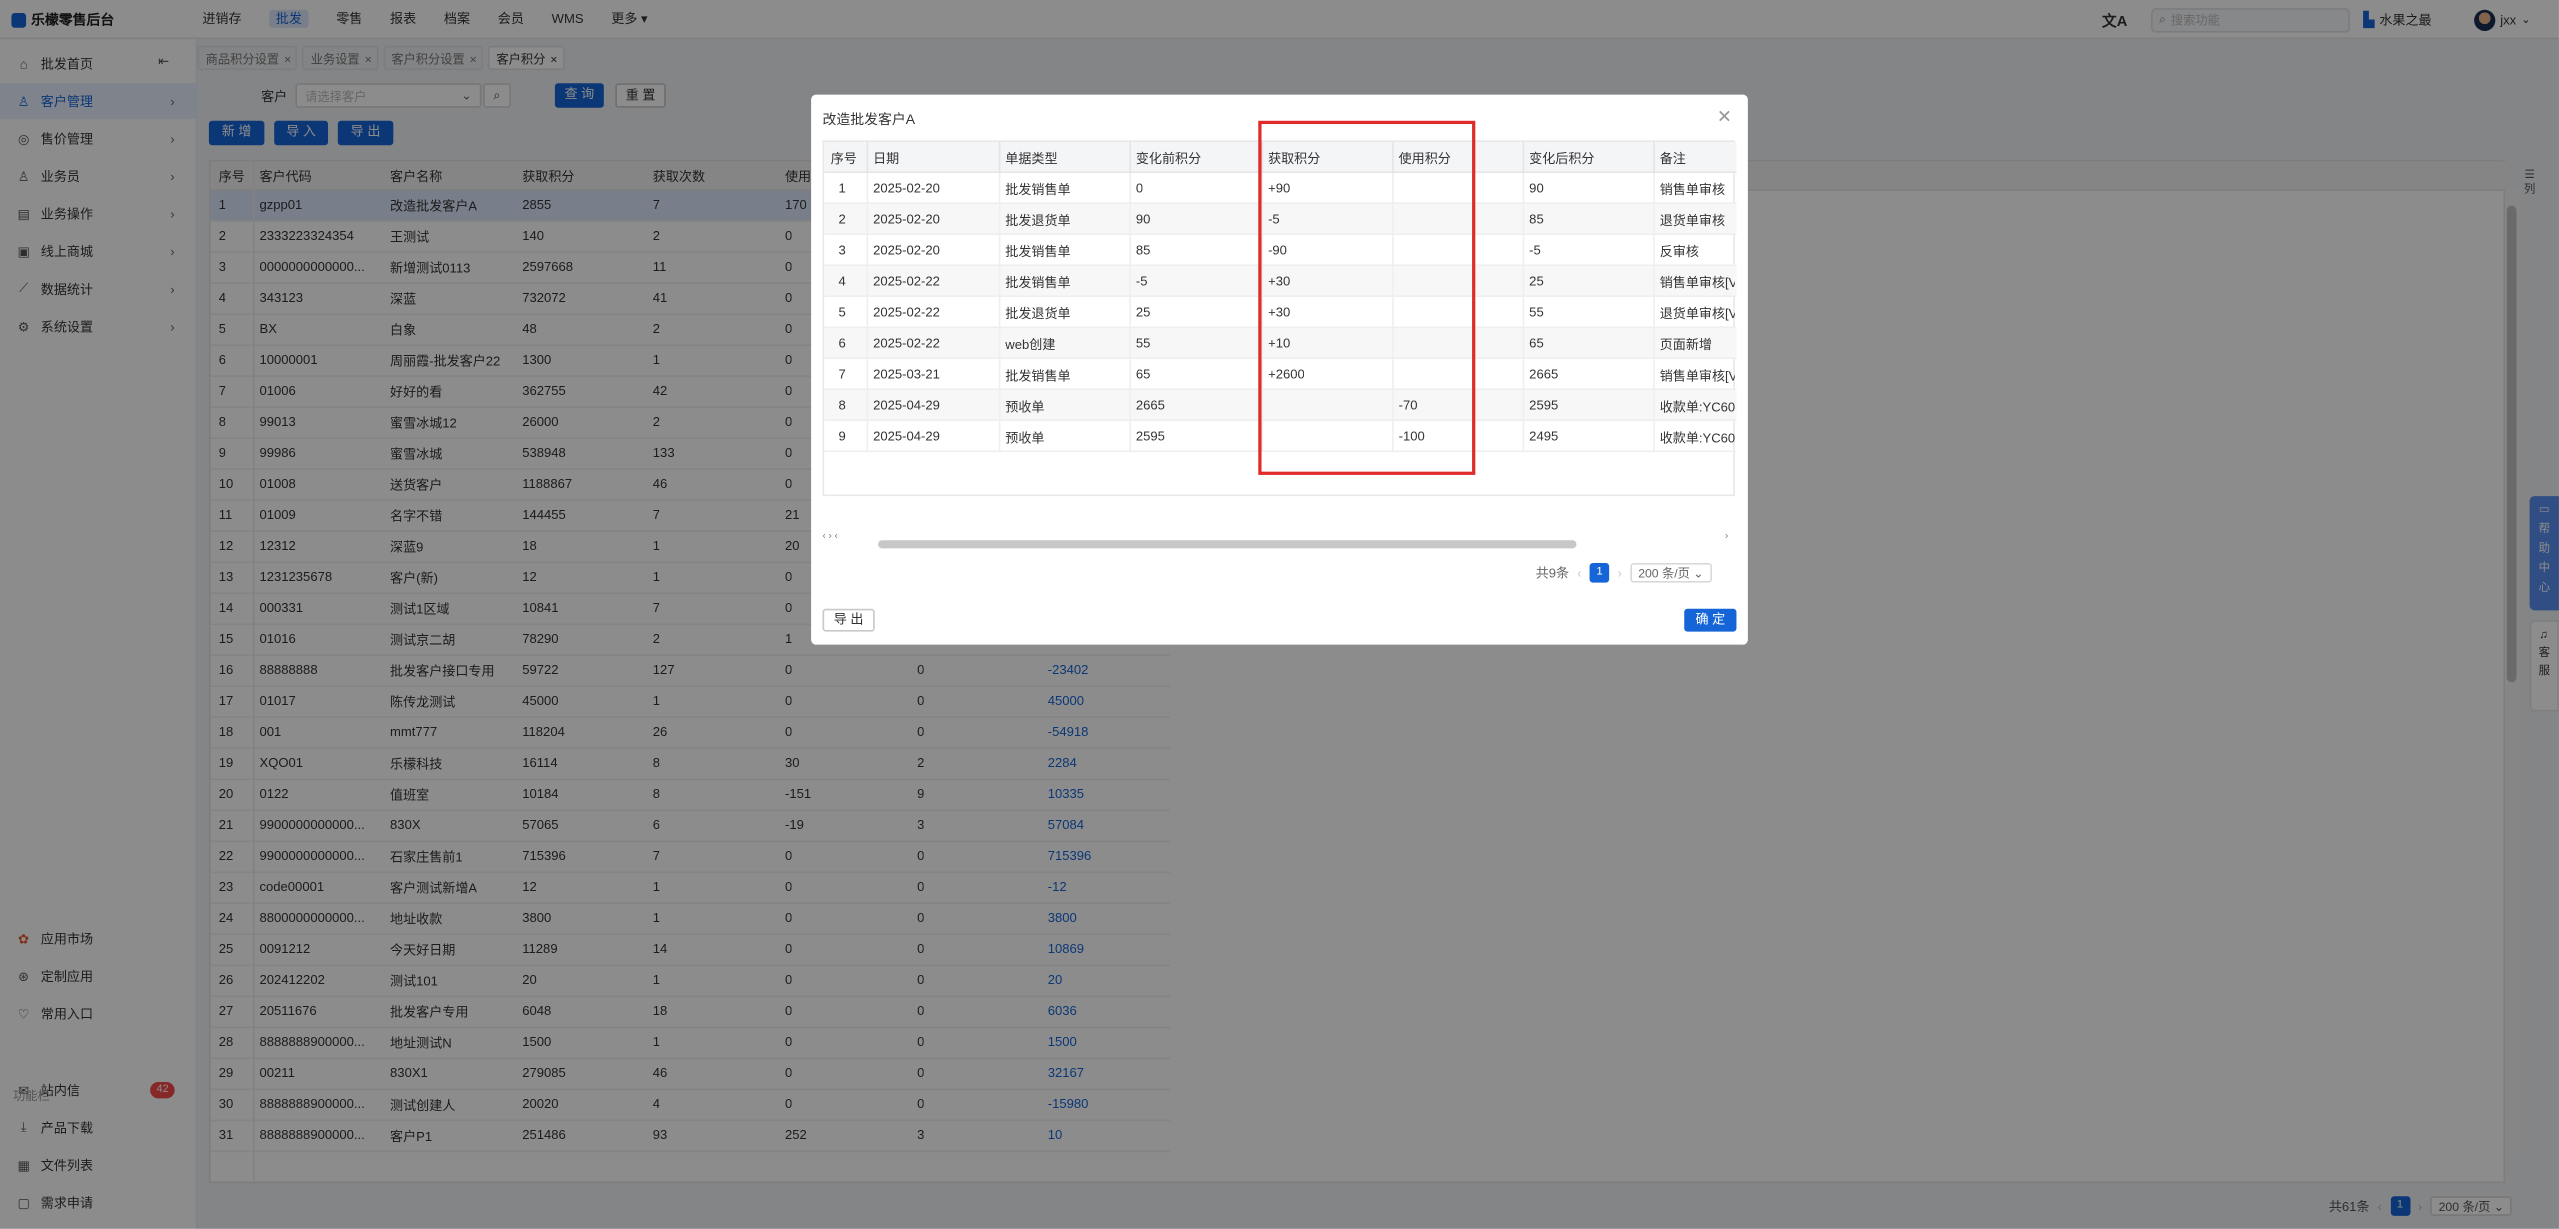 This screenshot has width=2559, height=1229. What do you see at coordinates (1544, 405) in the screenshot?
I see `modal-table-cell: 2595` at bounding box center [1544, 405].